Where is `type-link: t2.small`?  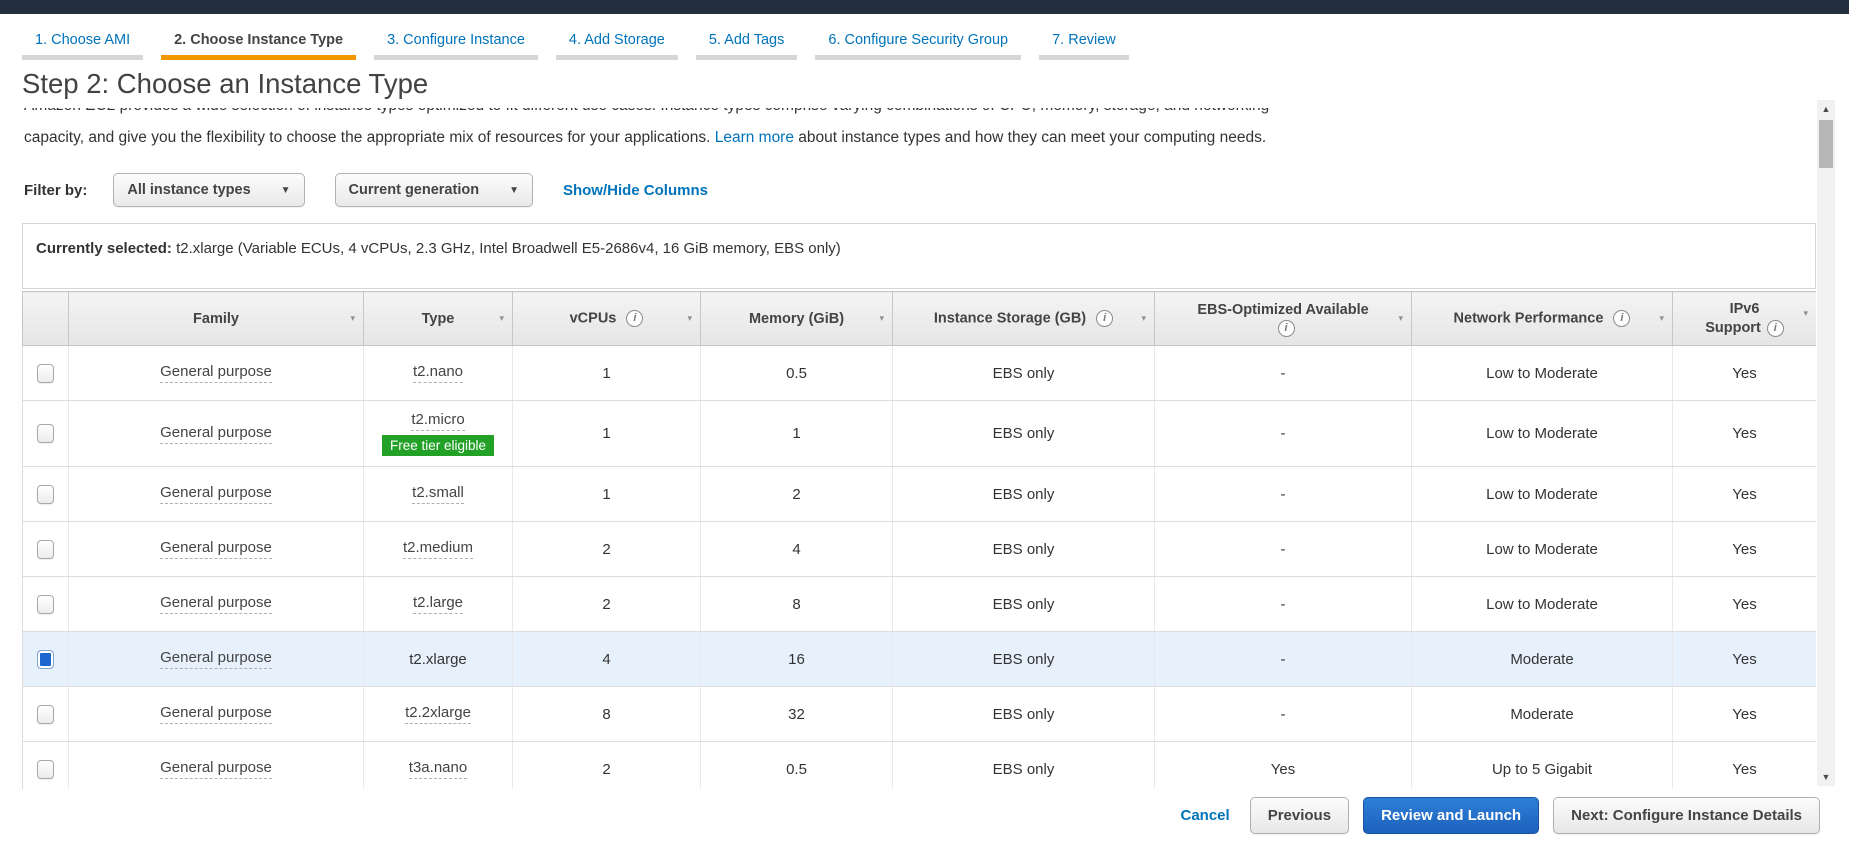
type-link: t2.small is located at coordinates (438, 494).